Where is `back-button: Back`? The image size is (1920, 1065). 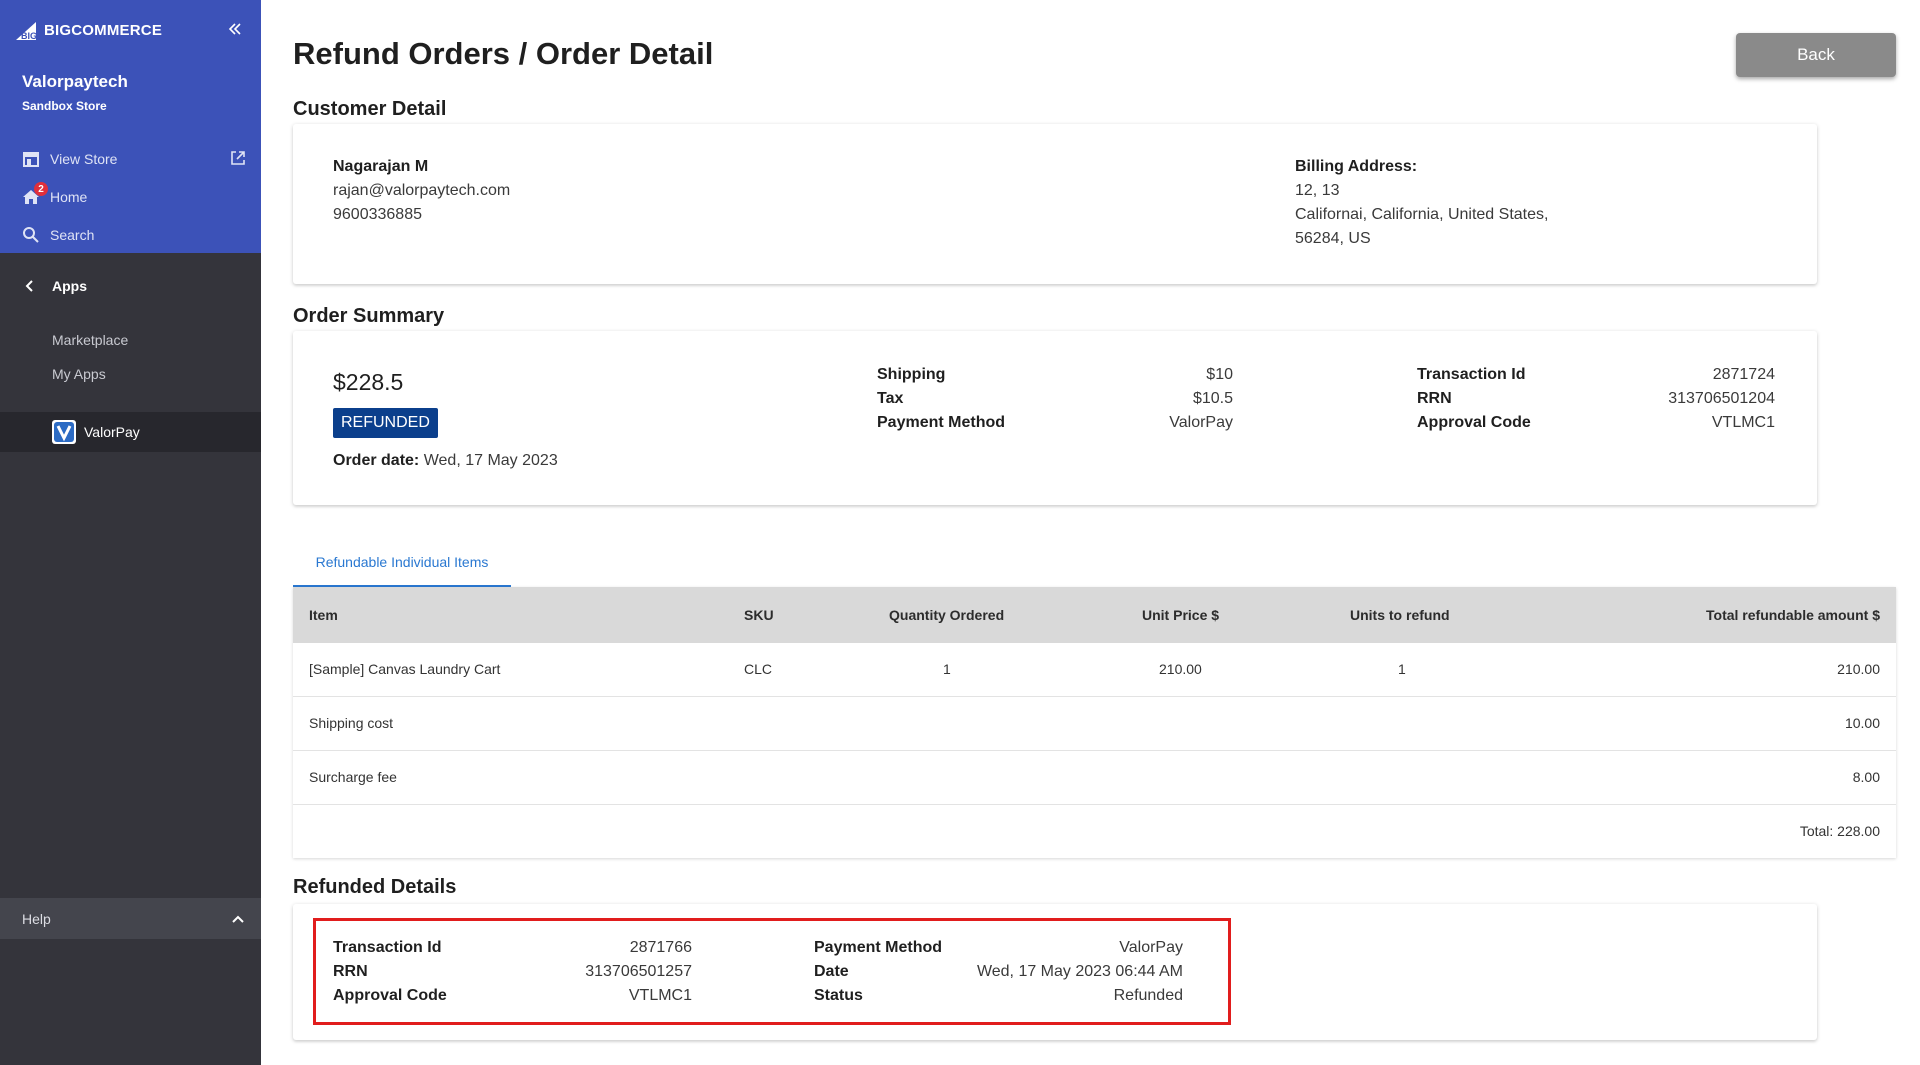 back-button: Back is located at coordinates (1816, 55).